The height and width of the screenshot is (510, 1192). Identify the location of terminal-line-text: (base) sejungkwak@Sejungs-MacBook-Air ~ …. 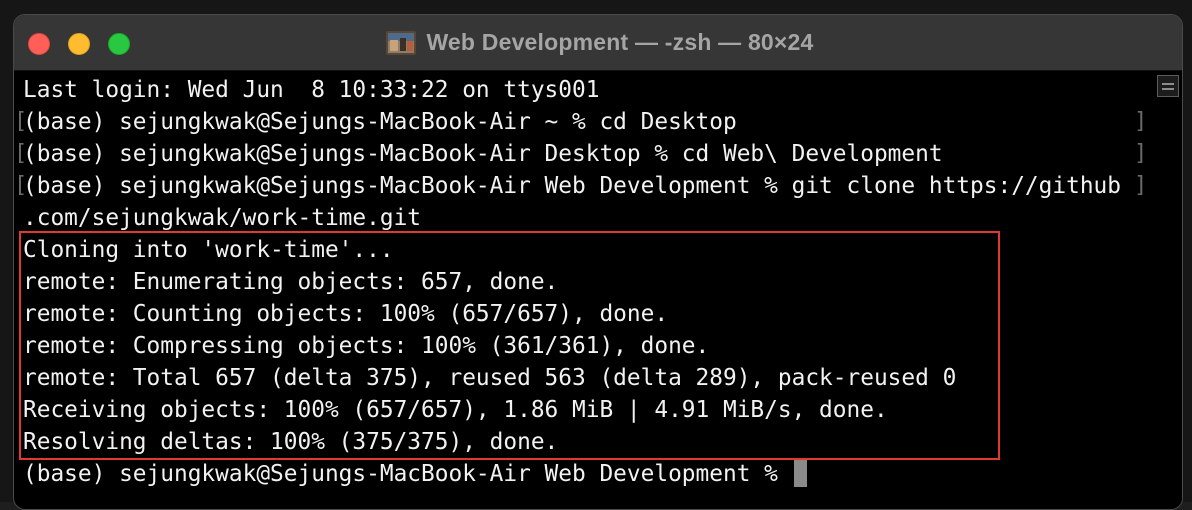
(380, 122).